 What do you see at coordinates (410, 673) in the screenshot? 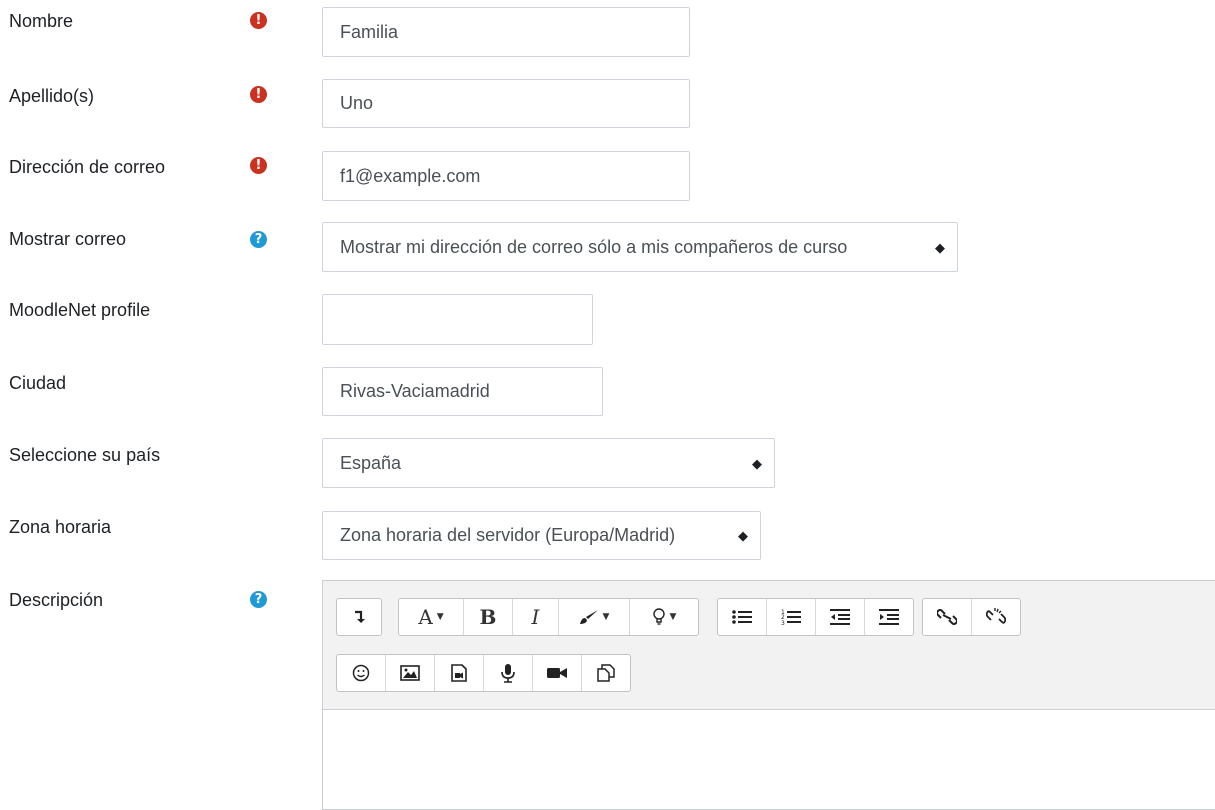
I see `image-icon` at bounding box center [410, 673].